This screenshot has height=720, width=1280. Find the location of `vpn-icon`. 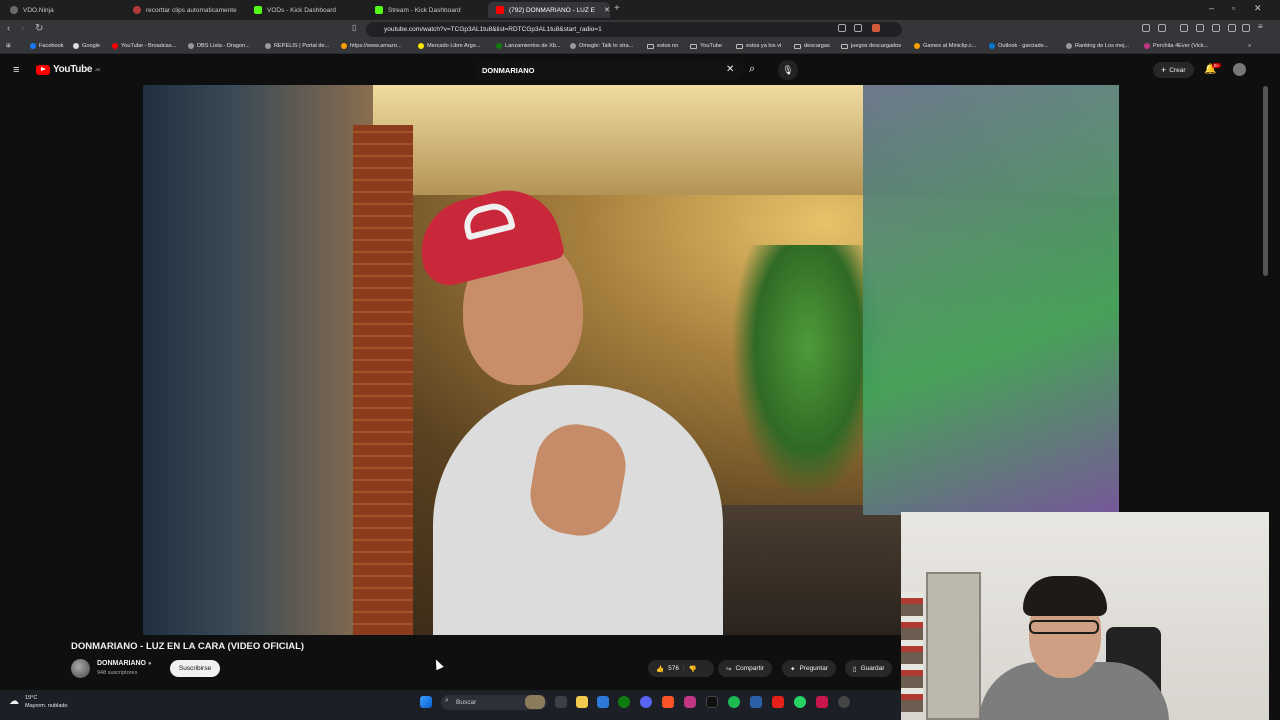

vpn-icon is located at coordinates (1246, 28).